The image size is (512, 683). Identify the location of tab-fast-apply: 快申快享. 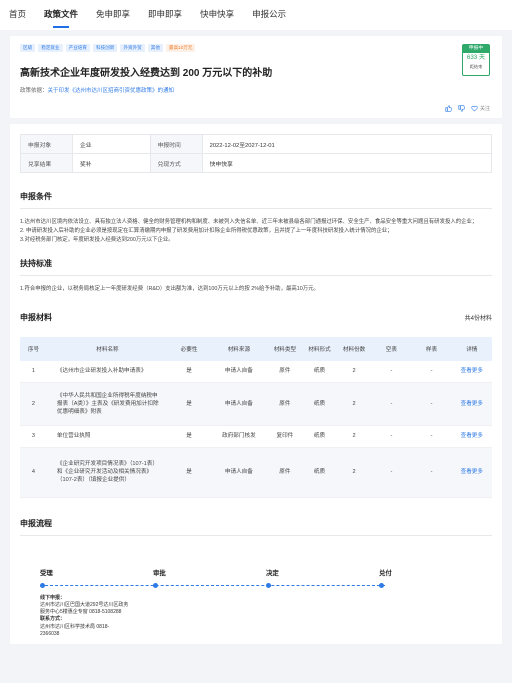
(217, 15).